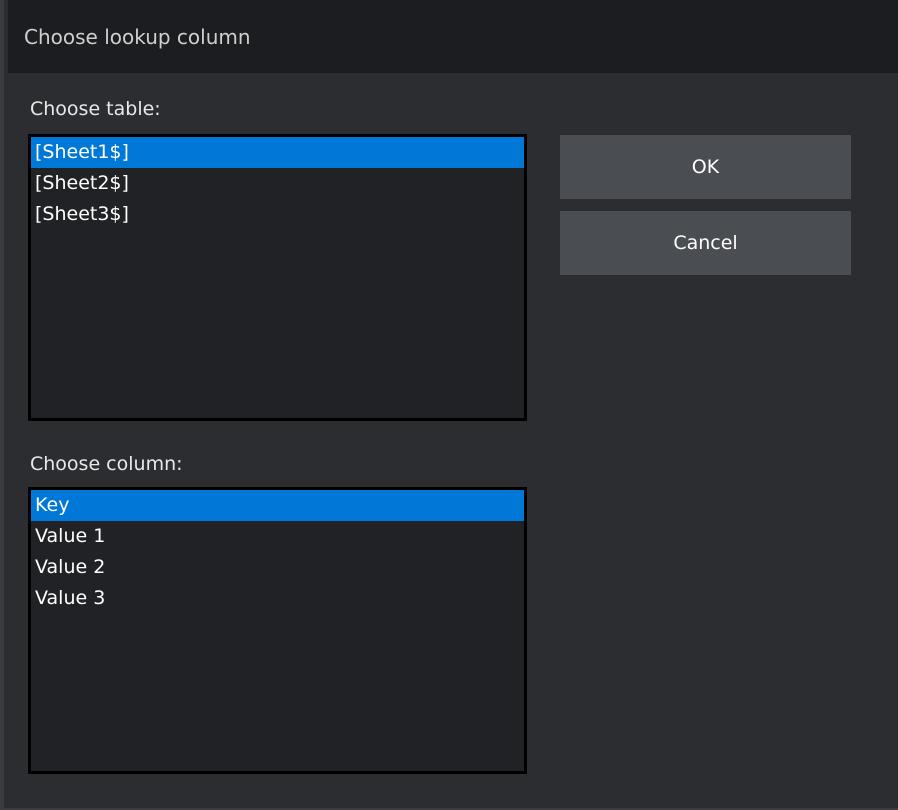 The image size is (898, 810). Describe the element at coordinates (277, 598) in the screenshot. I see `column-list-item: Value 3` at that location.